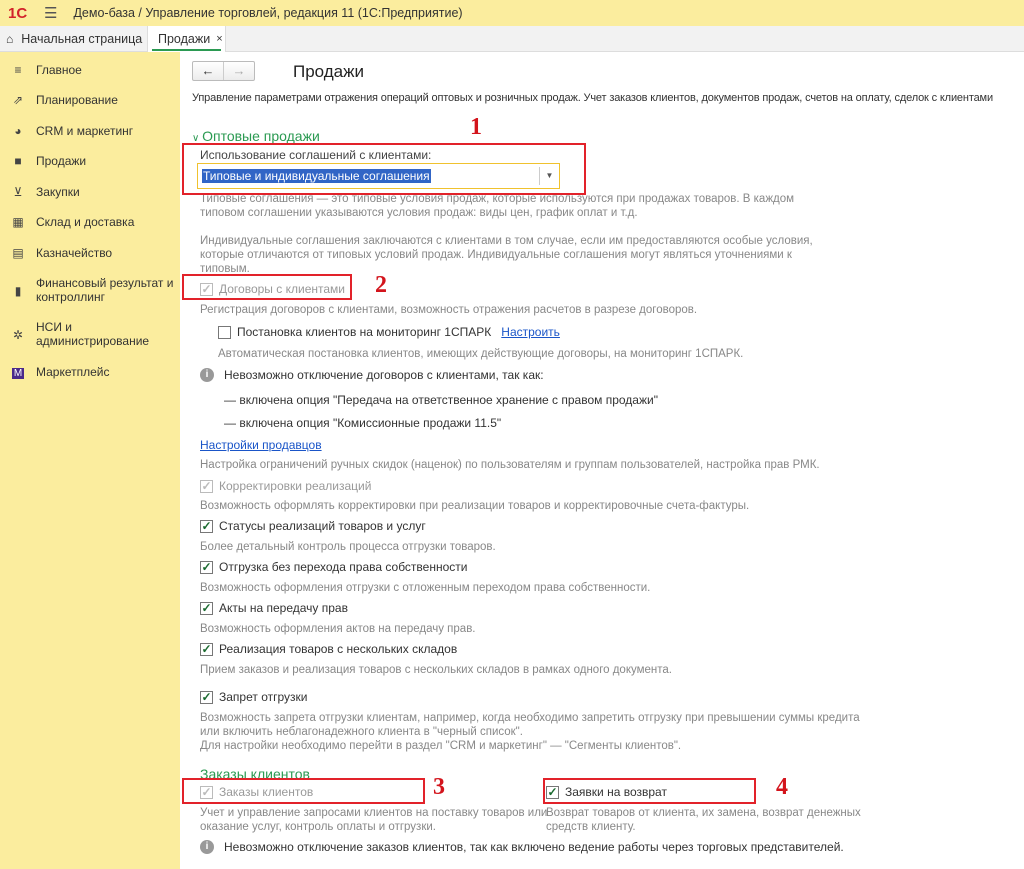 Image resolution: width=1024 pixels, height=869 pixels. I want to click on checkbox-label: Корректировки реализаций, so click(295, 486).